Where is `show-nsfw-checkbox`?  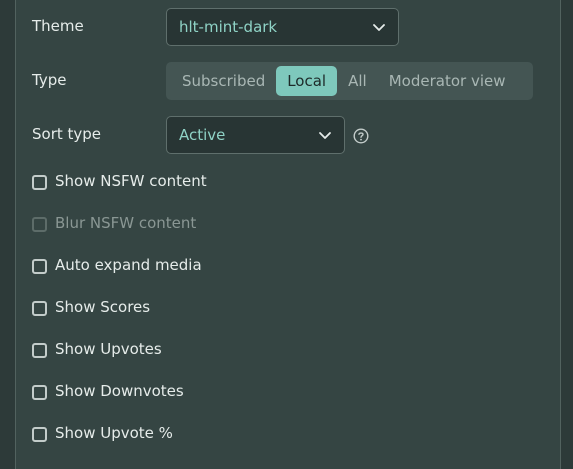 show-nsfw-checkbox is located at coordinates (39, 182).